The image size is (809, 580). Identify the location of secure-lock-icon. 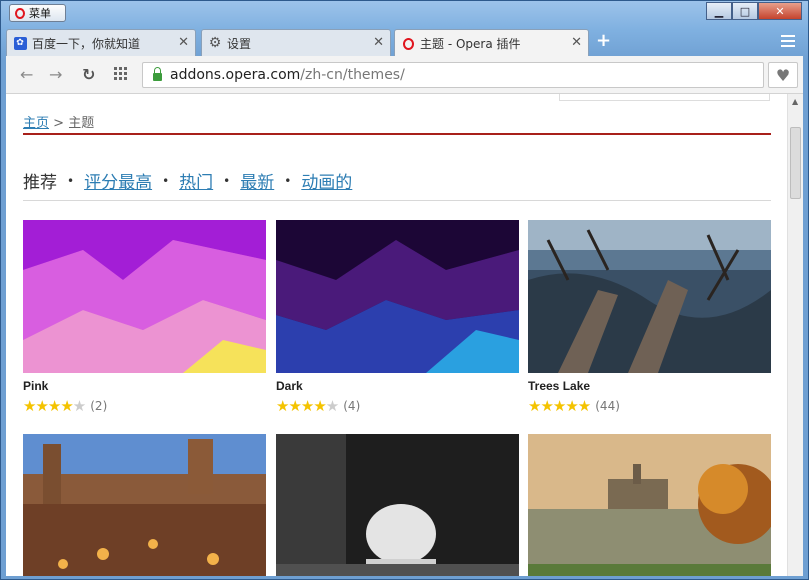
(157, 77).